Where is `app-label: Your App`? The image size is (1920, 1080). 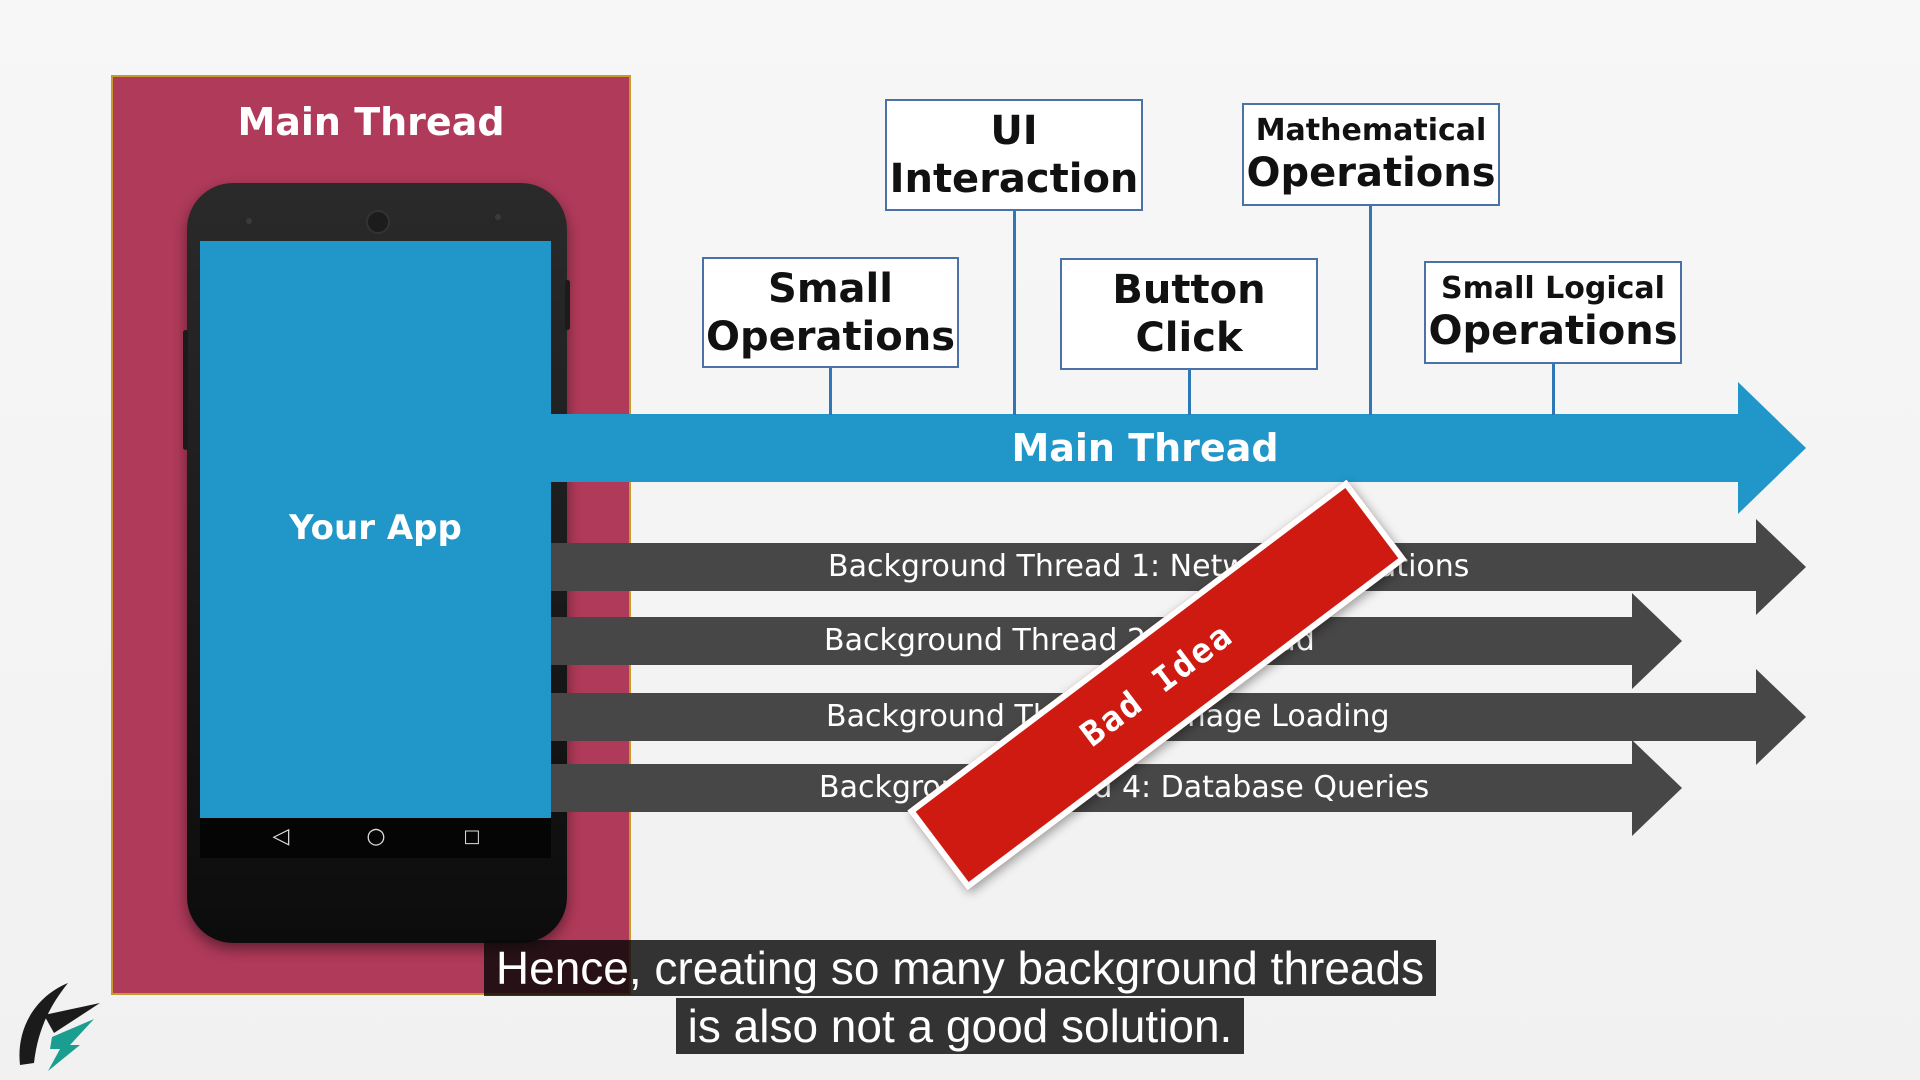
app-label: Your App is located at coordinates (375, 528).